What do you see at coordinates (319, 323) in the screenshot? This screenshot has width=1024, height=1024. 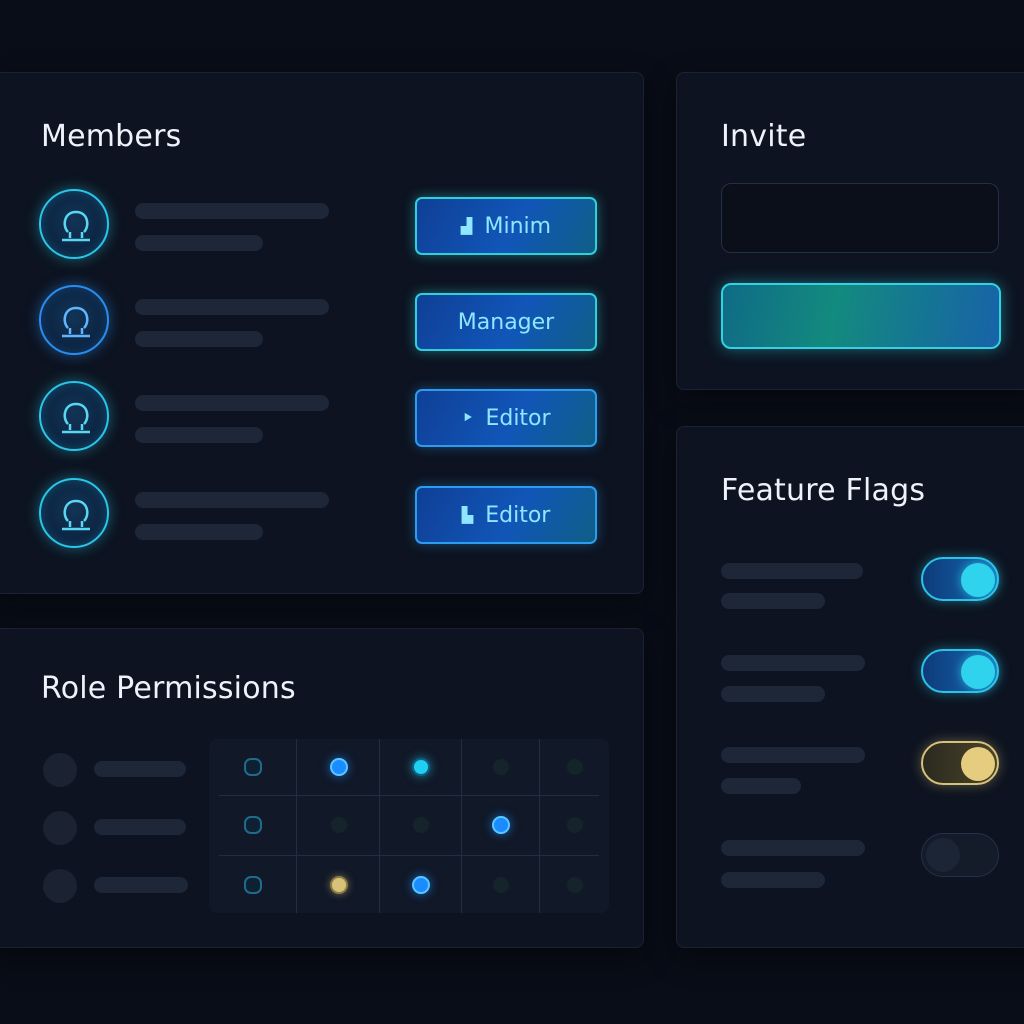 I see `member-row: Manager` at bounding box center [319, 323].